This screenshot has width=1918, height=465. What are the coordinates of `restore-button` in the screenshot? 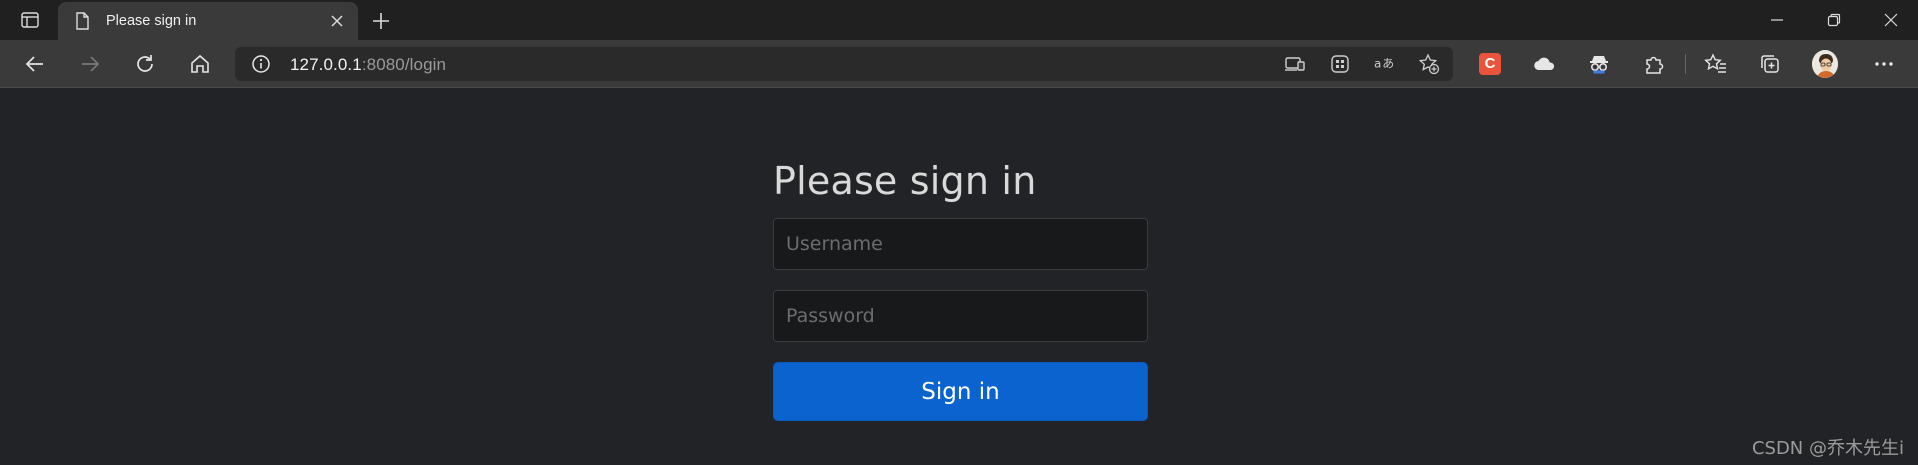 It's located at (1834, 20).